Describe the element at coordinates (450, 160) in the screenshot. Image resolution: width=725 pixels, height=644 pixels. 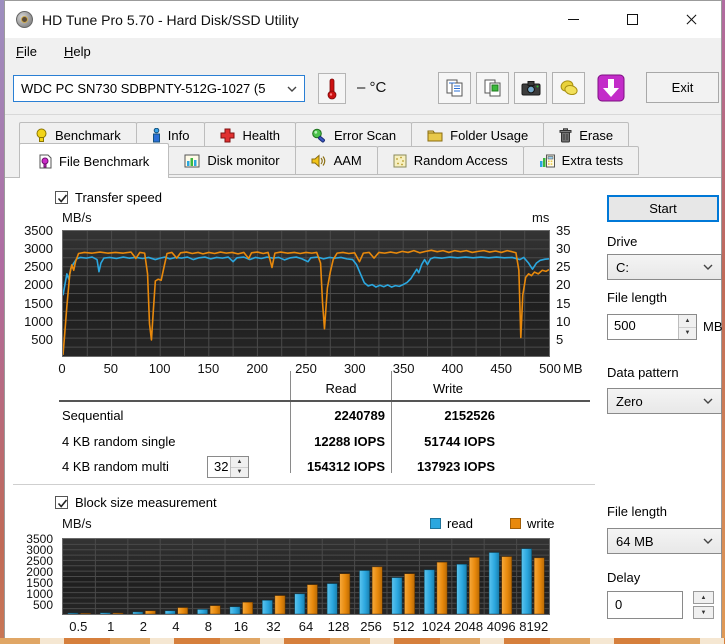
I see `tab-random-access: Random Access` at that location.